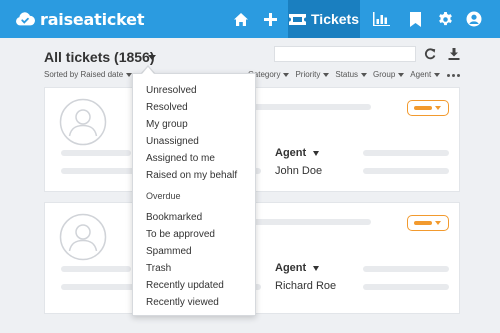  Describe the element at coordinates (92, 19) in the screenshot. I see `app-name: raiseaticket` at that location.